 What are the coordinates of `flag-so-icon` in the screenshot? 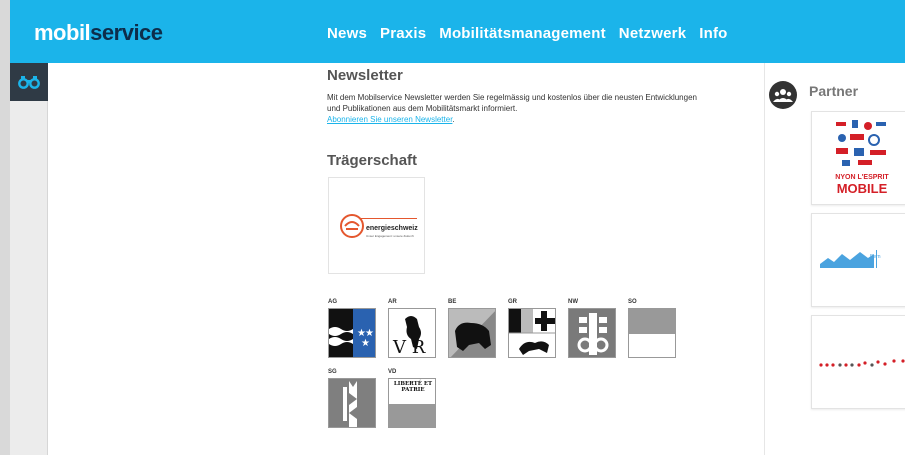 It's located at (652, 333).